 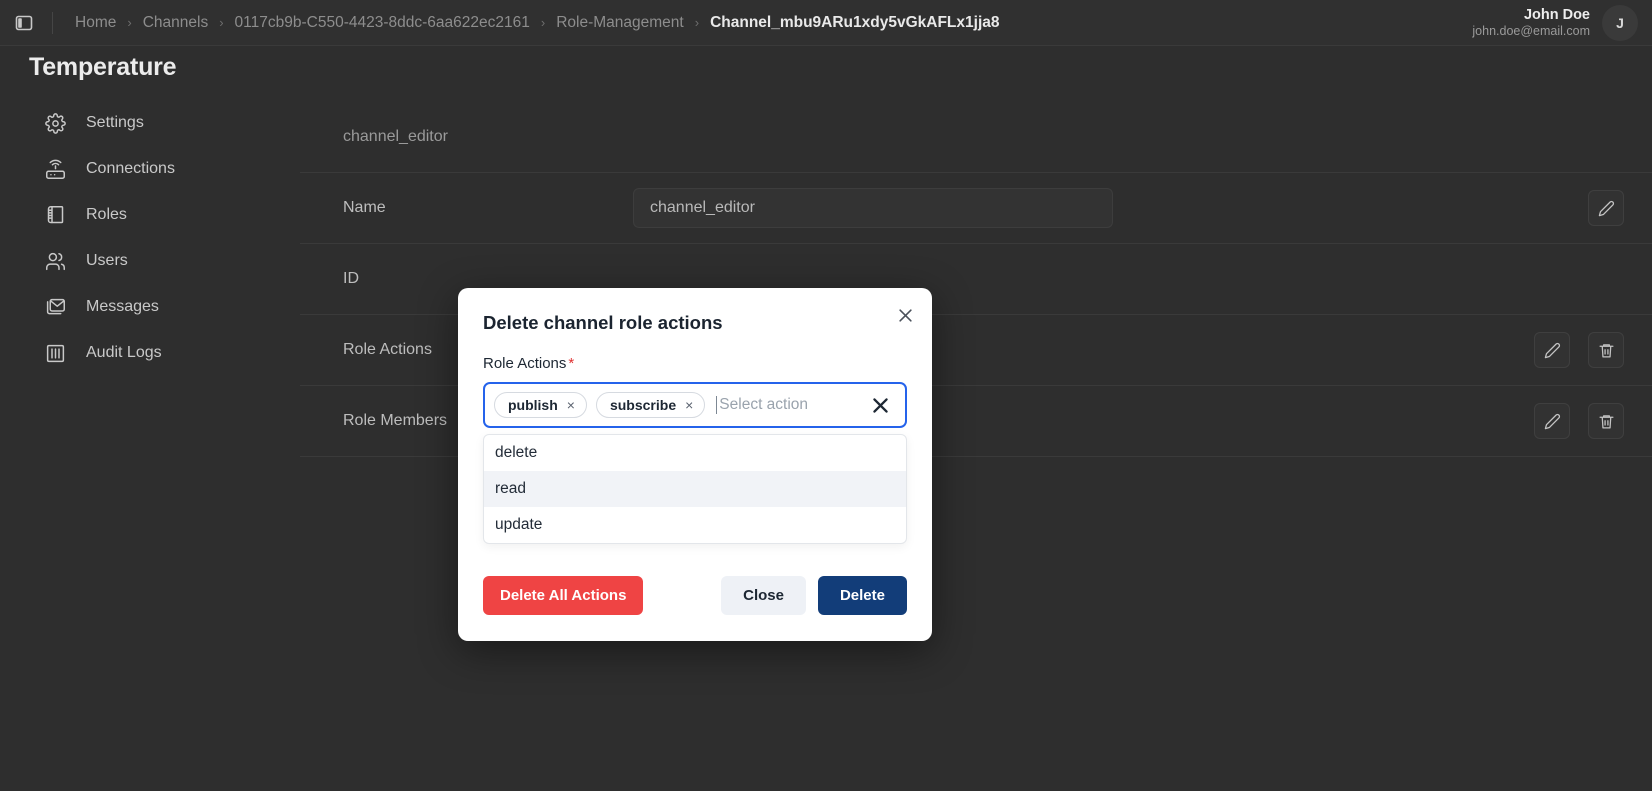 What do you see at coordinates (695, 595) in the screenshot?
I see `modal-footer: Delete All Actions Close Delete` at bounding box center [695, 595].